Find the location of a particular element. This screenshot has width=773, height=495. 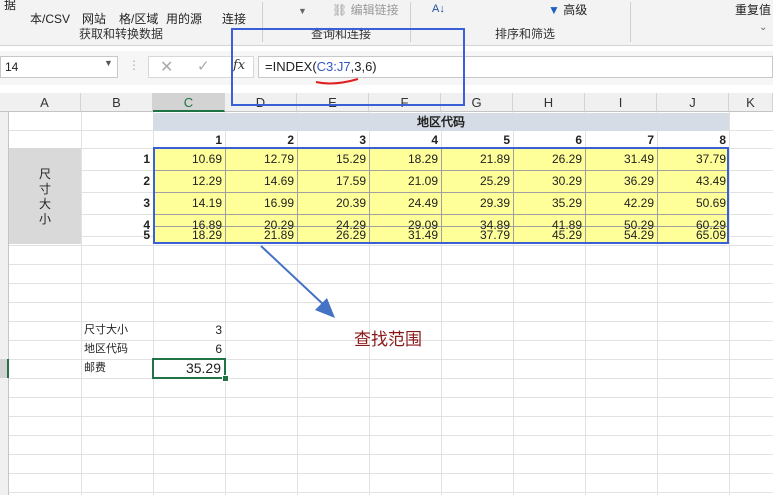

edit-links-button: ⛓ 编辑链接 is located at coordinates (365, 10).